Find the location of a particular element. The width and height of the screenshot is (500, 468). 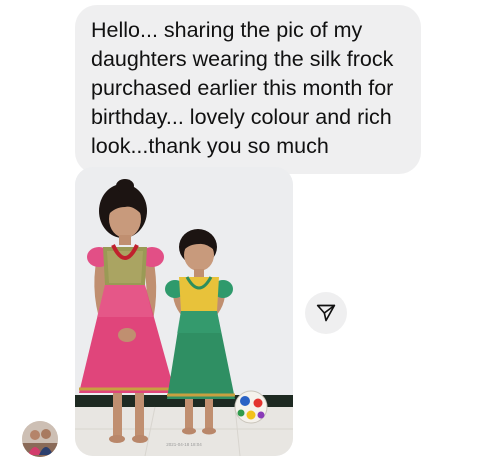

sender-avatar is located at coordinates (40, 439).